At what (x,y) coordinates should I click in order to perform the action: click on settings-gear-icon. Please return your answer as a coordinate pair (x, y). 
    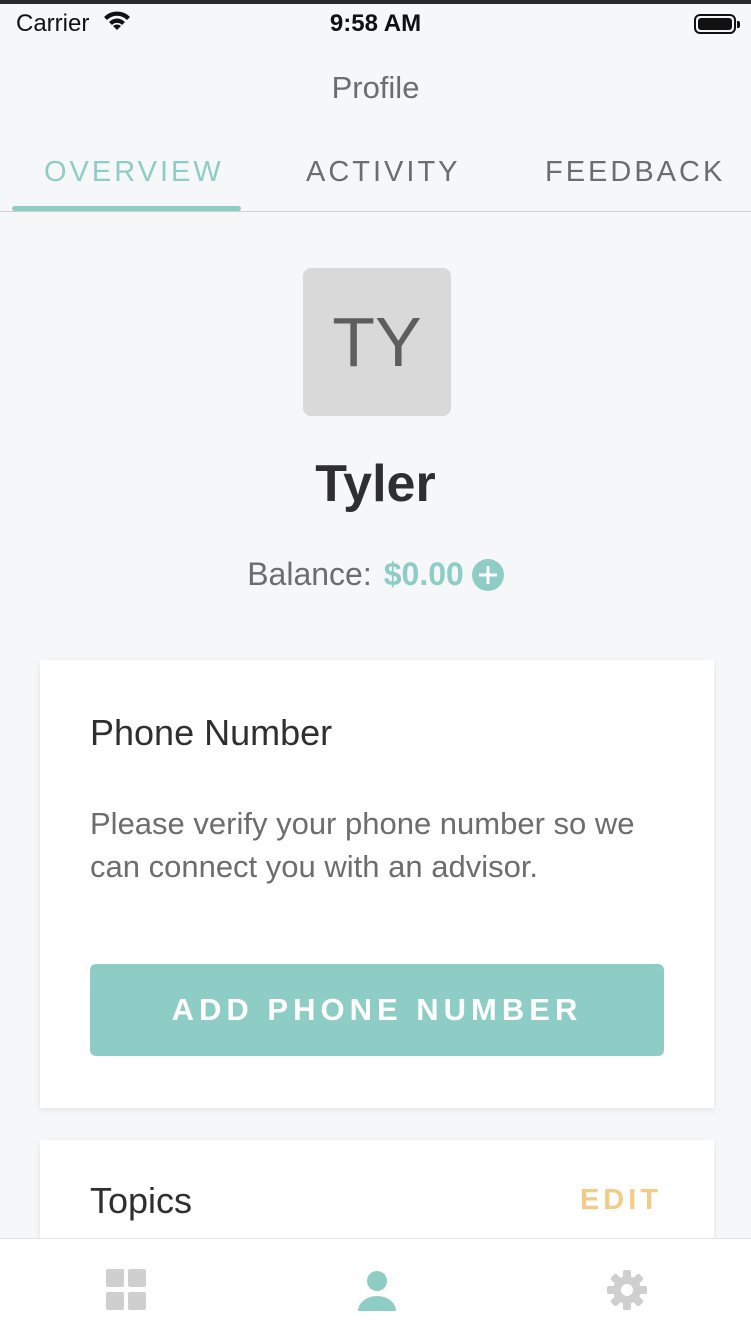
    Looking at the image, I should click on (627, 1290).